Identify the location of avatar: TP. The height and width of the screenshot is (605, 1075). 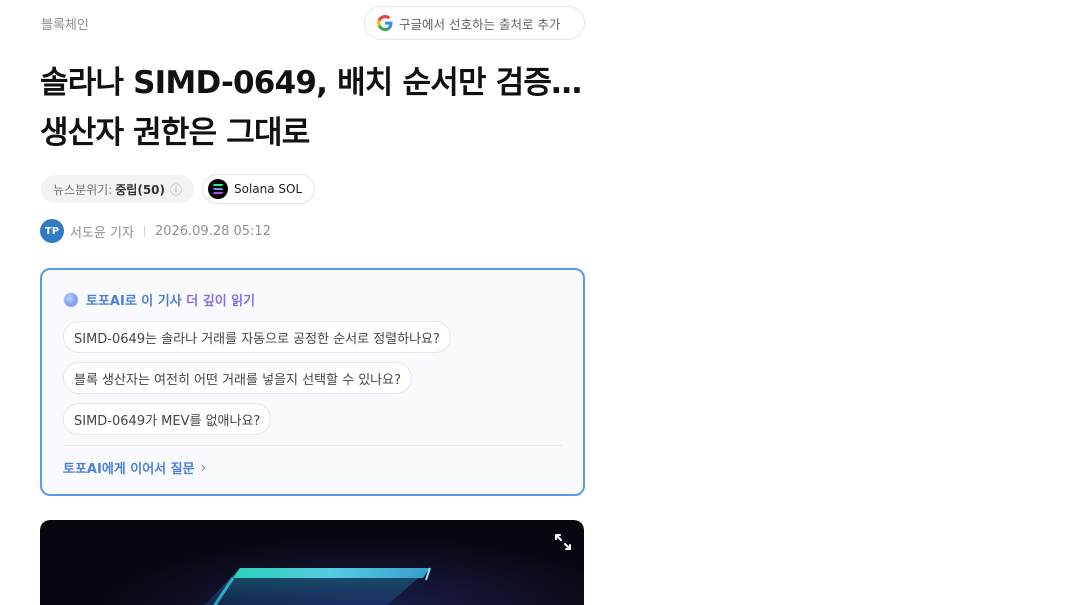
(52, 231).